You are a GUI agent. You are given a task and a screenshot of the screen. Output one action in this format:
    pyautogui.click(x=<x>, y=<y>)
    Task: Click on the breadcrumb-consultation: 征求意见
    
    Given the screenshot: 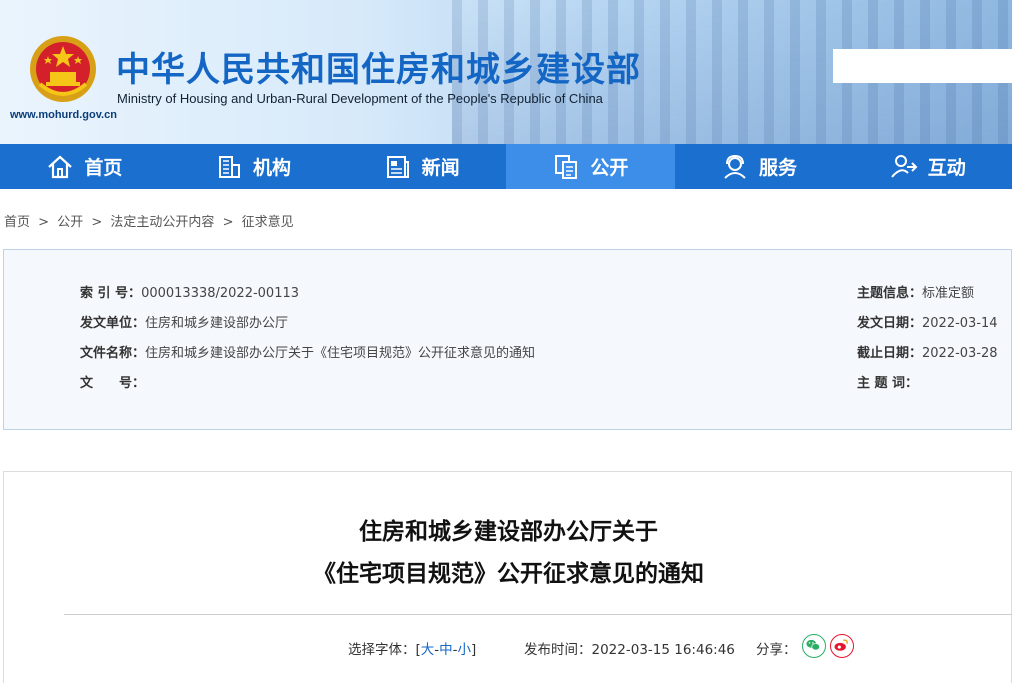 What is the action you would take?
    pyautogui.click(x=268, y=222)
    